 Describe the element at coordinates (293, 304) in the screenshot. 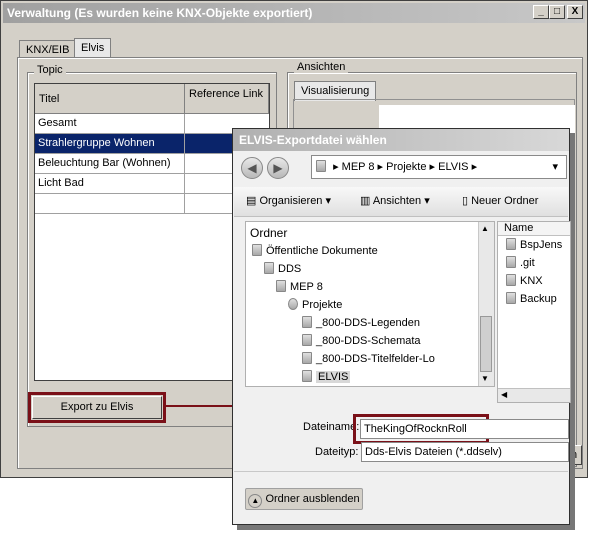

I see `shared-folder-icon` at that location.